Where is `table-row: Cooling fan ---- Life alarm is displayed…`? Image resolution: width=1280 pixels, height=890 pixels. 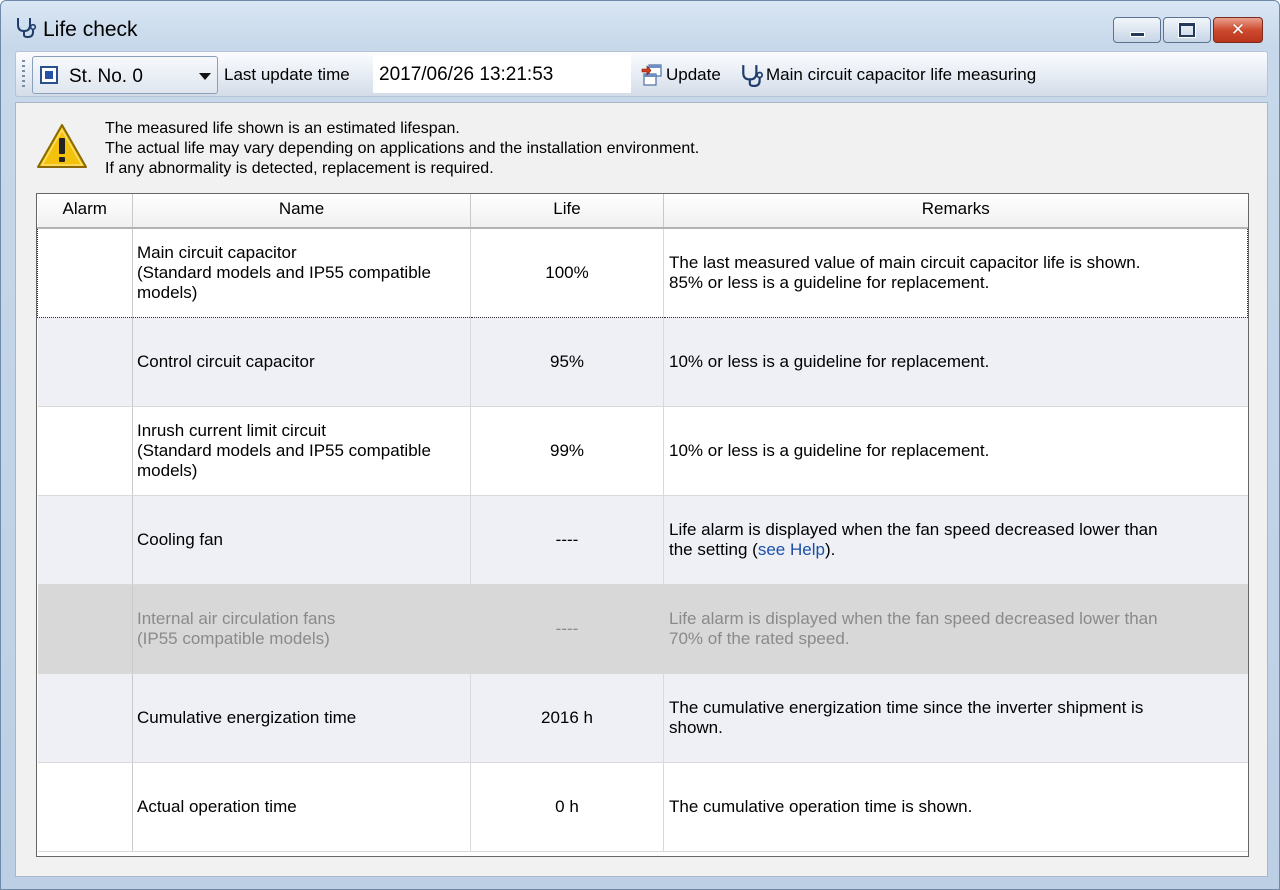
table-row: Cooling fan ---- Life alarm is displayed… is located at coordinates (642, 540).